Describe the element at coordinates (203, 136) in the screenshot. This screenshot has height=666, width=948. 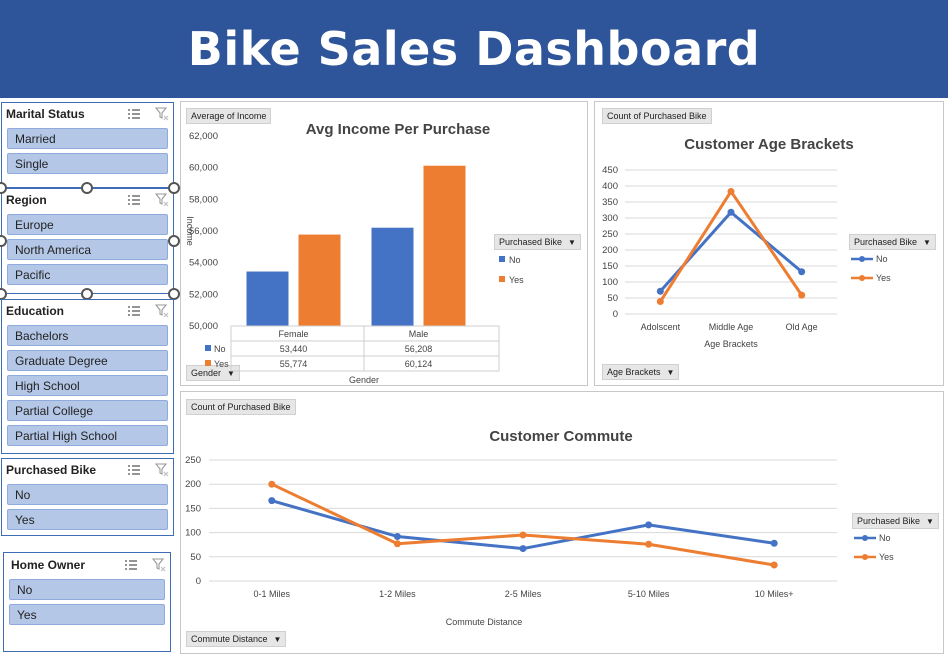
I see `y-tick-label: 62,000` at that location.